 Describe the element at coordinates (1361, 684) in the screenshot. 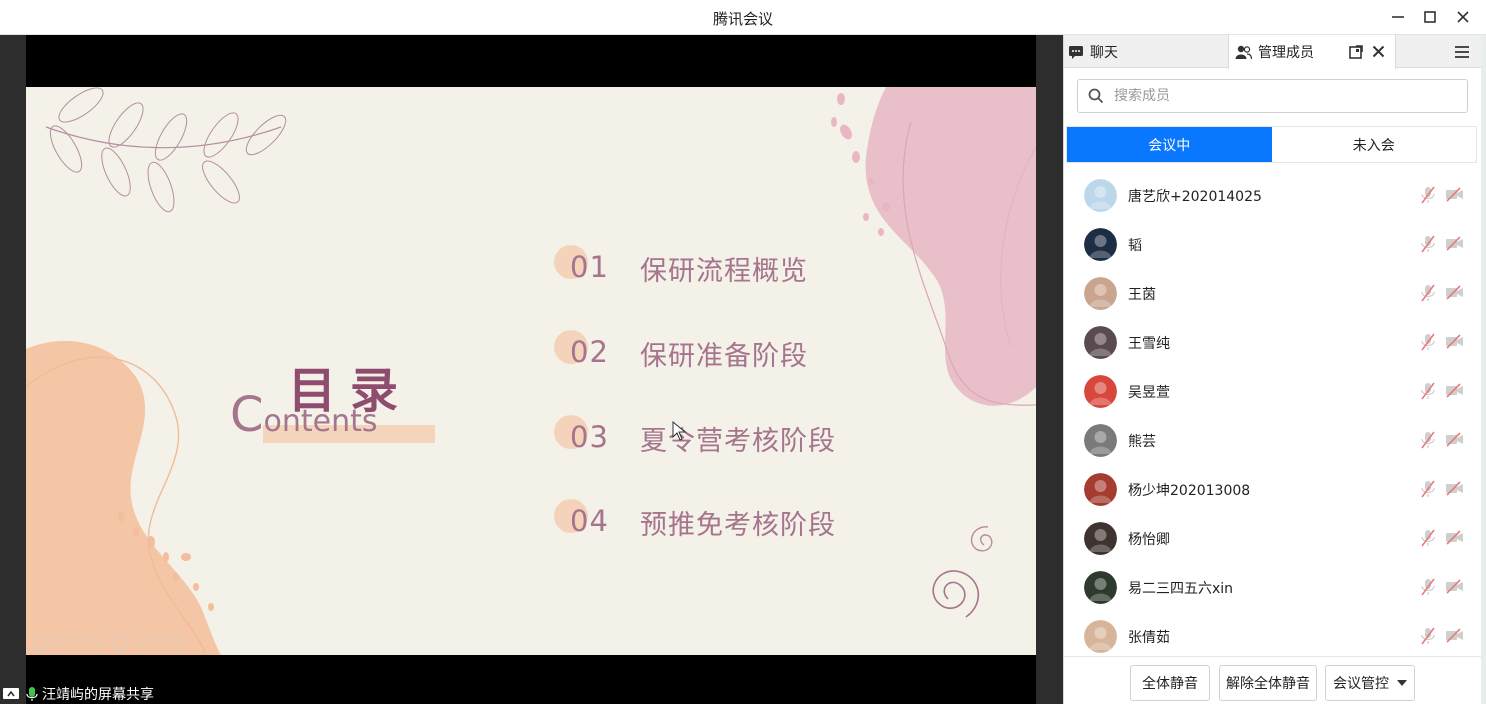

I see `meeting-control-label: 会议管控` at that location.